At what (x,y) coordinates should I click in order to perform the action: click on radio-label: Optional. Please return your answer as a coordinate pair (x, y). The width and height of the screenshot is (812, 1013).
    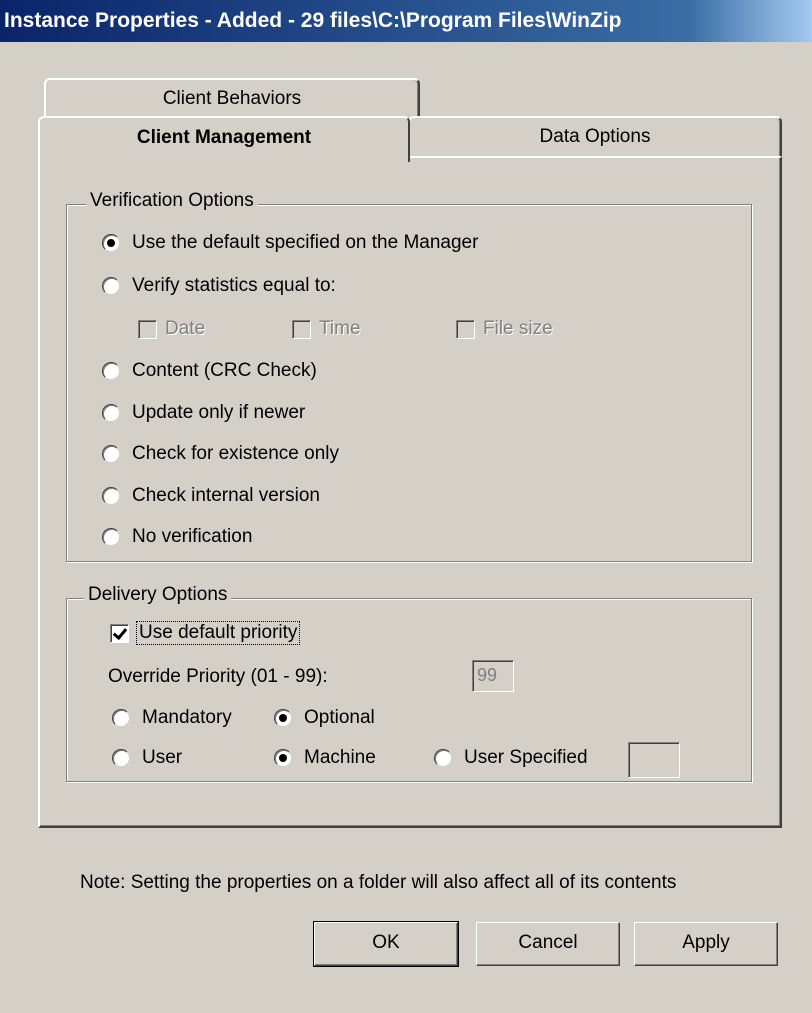
    Looking at the image, I should click on (339, 717).